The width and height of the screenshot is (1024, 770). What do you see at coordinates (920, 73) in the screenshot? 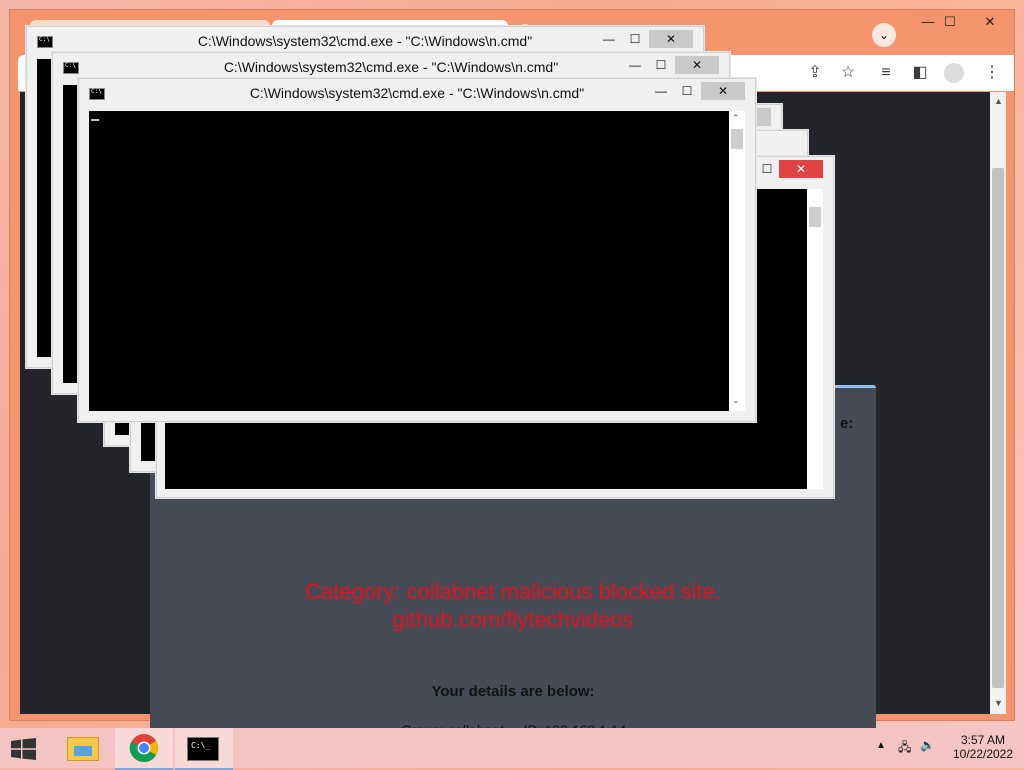
I see `side-panel-icon: ◧` at bounding box center [920, 73].